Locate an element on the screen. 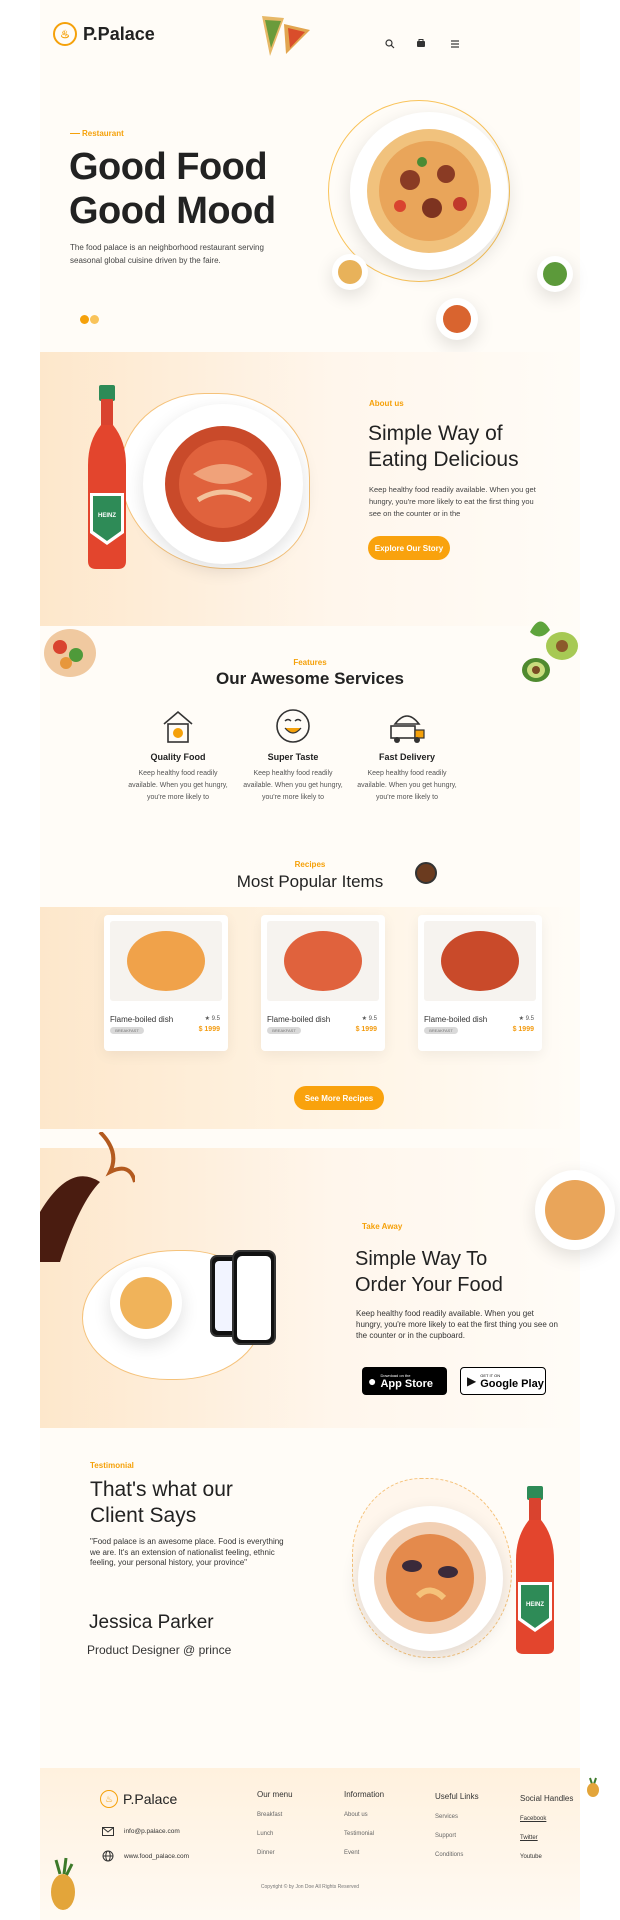 Image resolution: width=620 pixels, height=1920 pixels. google-play-button: ▶ GET IT ON Google Play is located at coordinates (503, 1381).